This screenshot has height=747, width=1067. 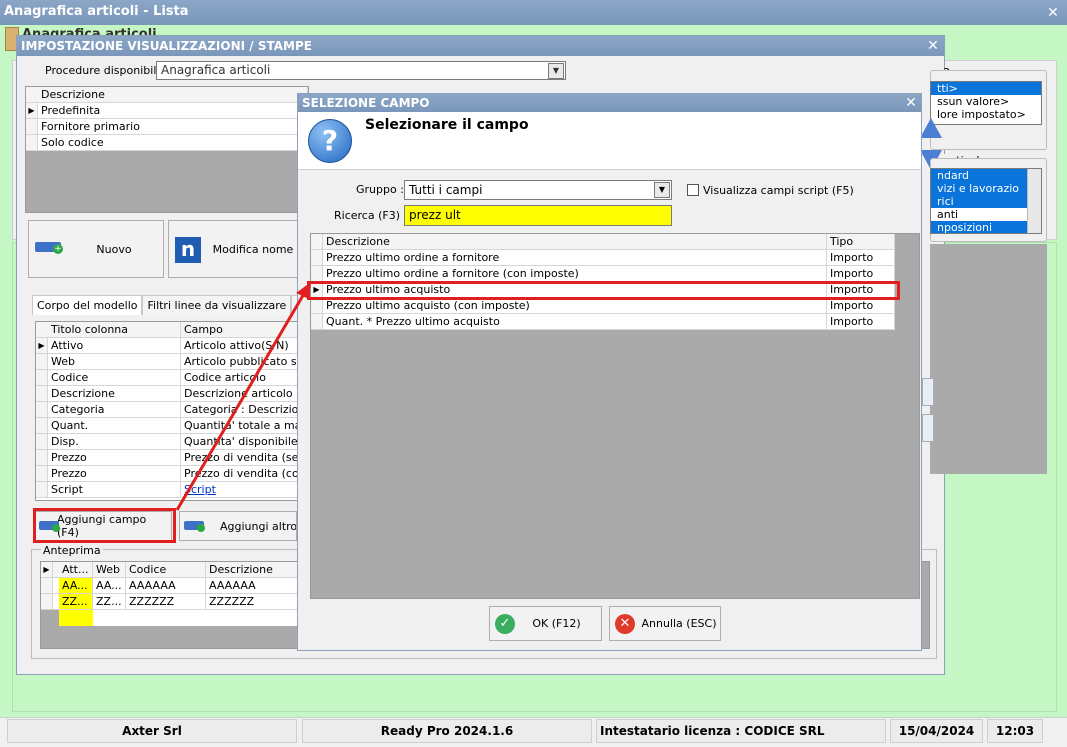 I want to click on status-company: Axter Srl, so click(x=152, y=731).